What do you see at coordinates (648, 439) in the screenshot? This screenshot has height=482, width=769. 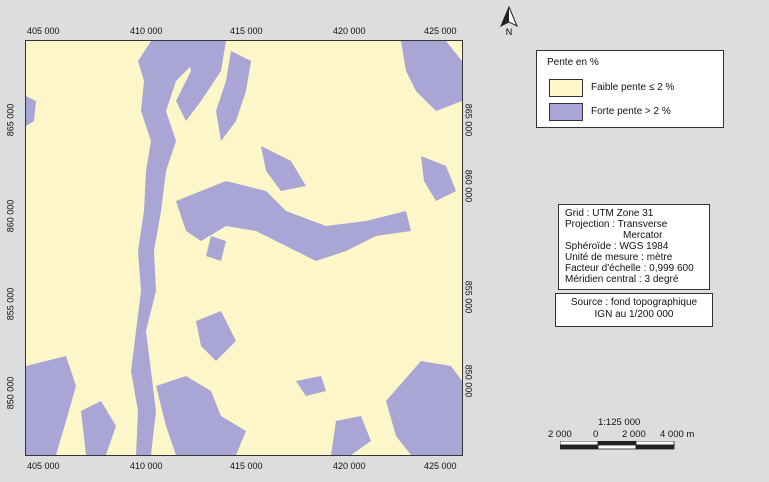 I see `scale-bar: 1:125 000 2 000 0 2 000 4 000 m` at bounding box center [648, 439].